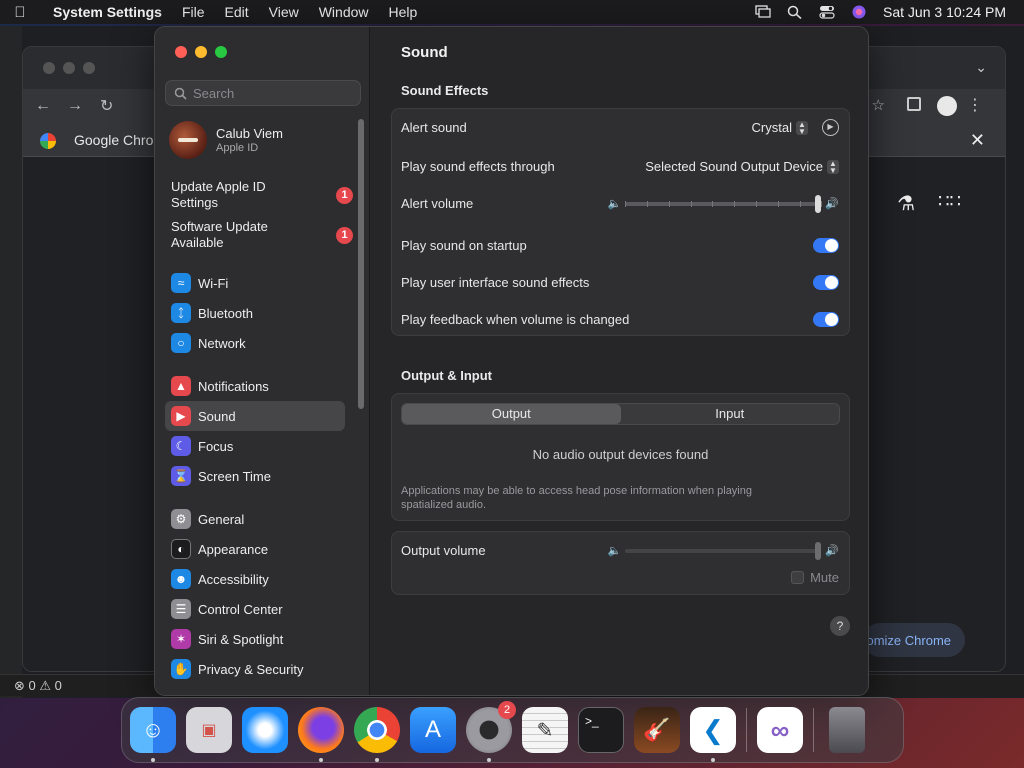  What do you see at coordinates (947, 106) in the screenshot?
I see `profile-icon` at bounding box center [947, 106].